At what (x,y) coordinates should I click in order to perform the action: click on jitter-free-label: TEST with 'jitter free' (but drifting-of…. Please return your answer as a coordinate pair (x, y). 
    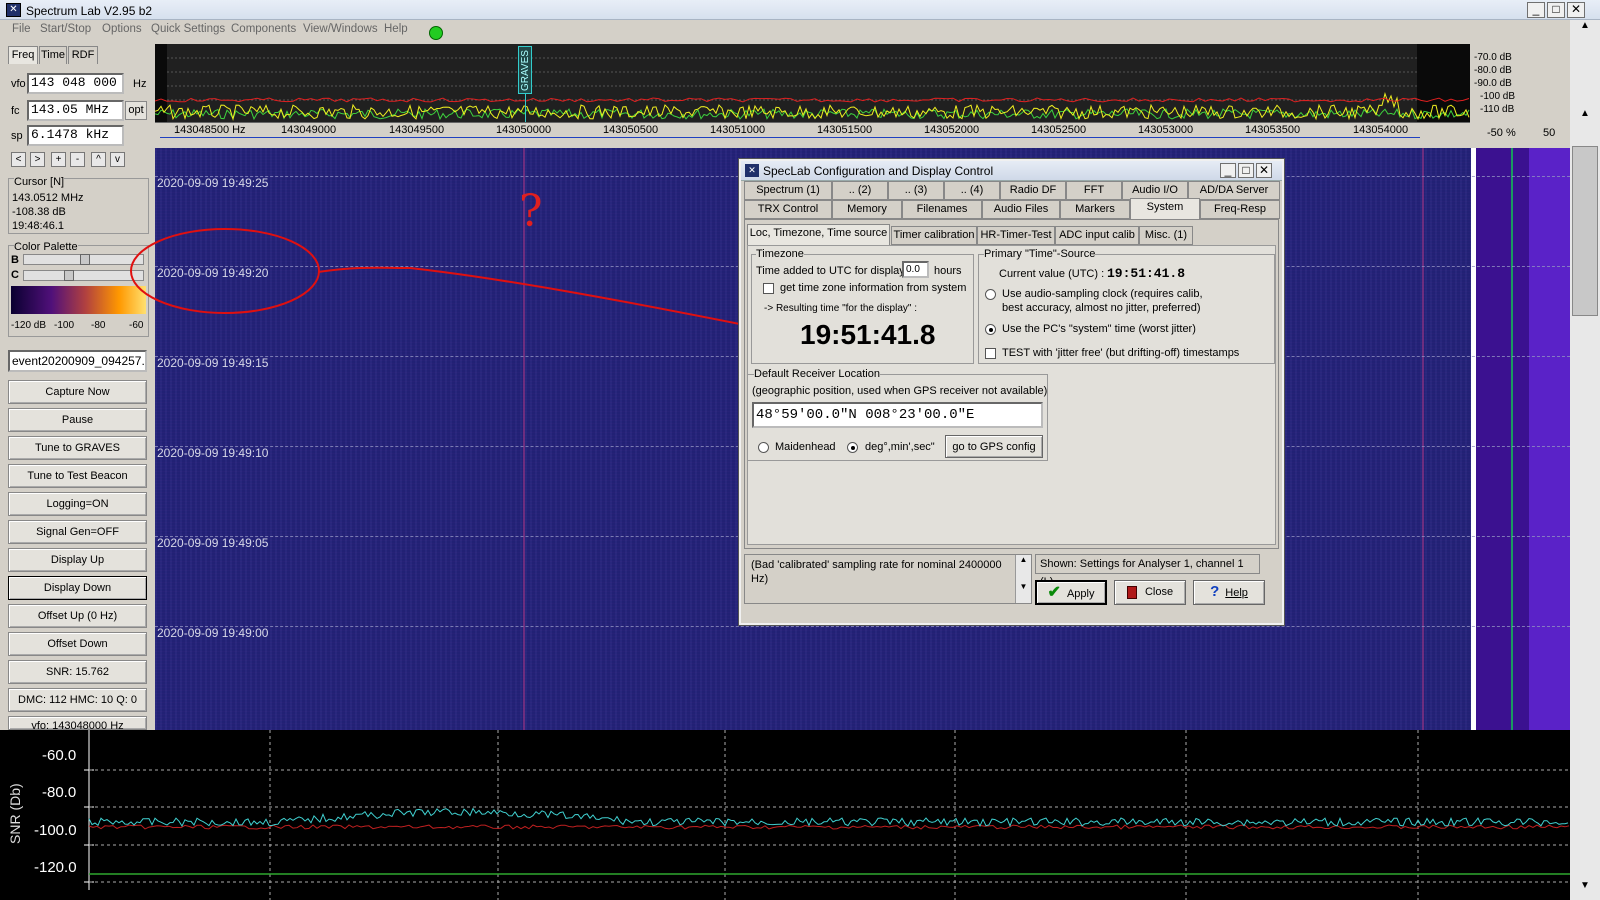
    Looking at the image, I should click on (1121, 353).